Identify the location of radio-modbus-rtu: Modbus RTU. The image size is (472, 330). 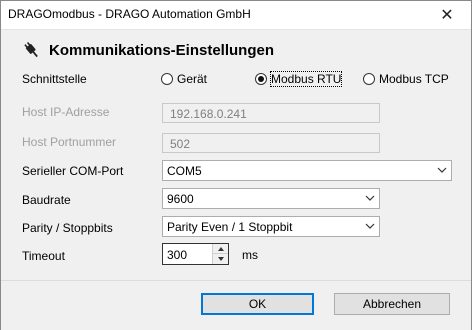
(299, 79).